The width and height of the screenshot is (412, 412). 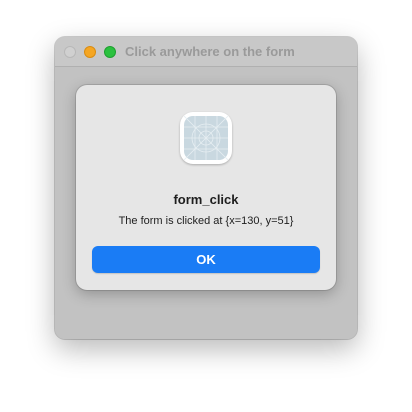 I want to click on alert-message: The form is clicked at {x=130, y=51}, so click(x=206, y=221).